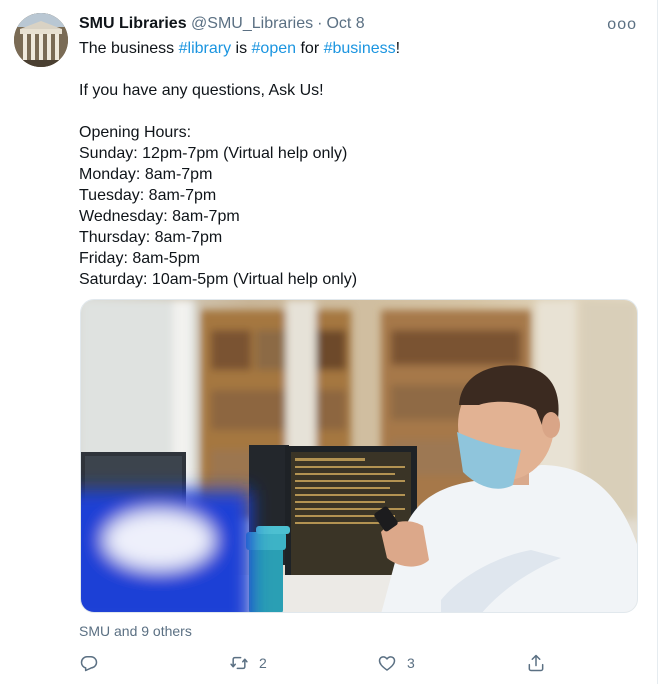 The height and width of the screenshot is (684, 658). I want to click on reply-button, so click(89, 663).